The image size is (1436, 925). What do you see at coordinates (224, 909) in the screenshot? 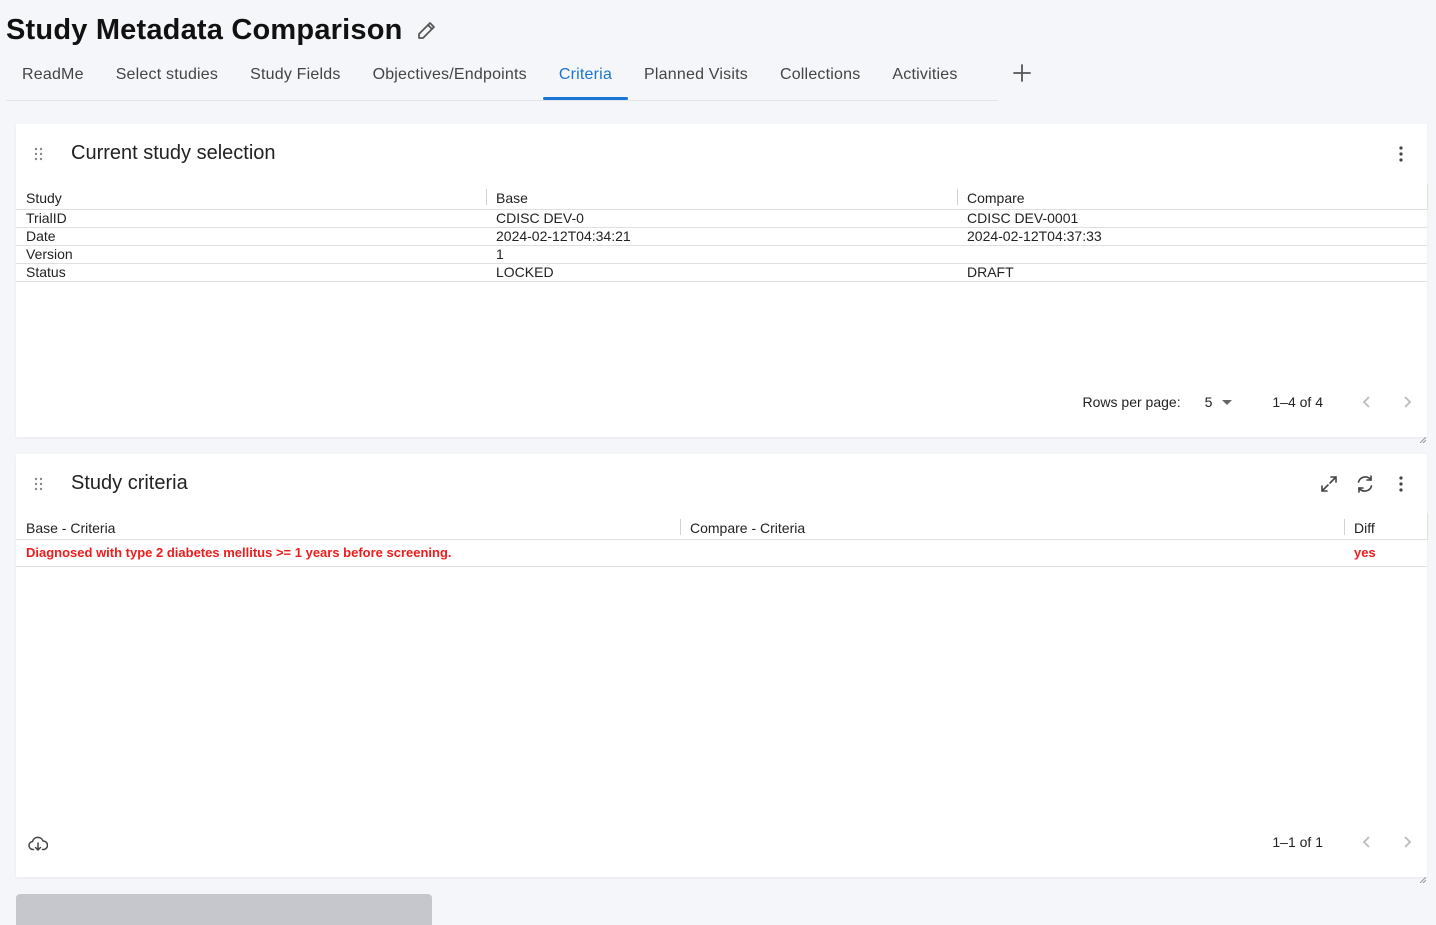
I see `add-widget-placeholder` at bounding box center [224, 909].